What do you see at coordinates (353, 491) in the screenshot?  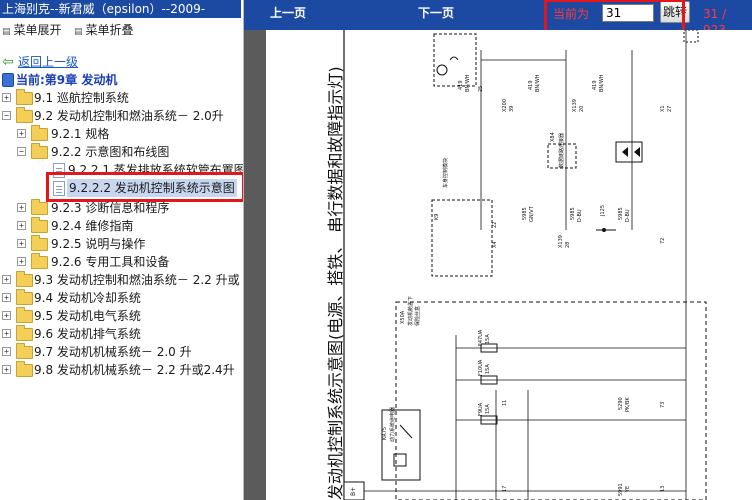 I see `power-label: B+` at bounding box center [353, 491].